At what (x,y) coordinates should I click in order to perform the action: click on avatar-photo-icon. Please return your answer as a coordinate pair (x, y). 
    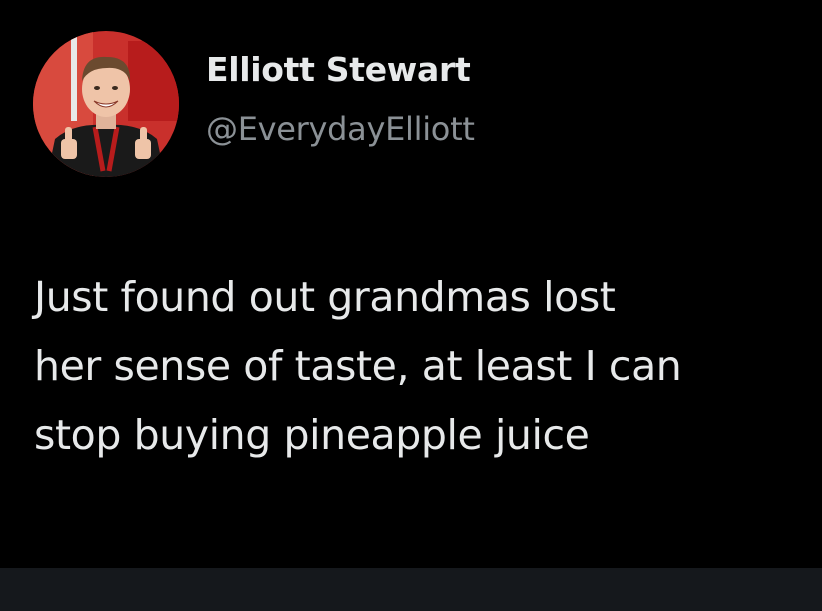
    Looking at the image, I should click on (106, 104).